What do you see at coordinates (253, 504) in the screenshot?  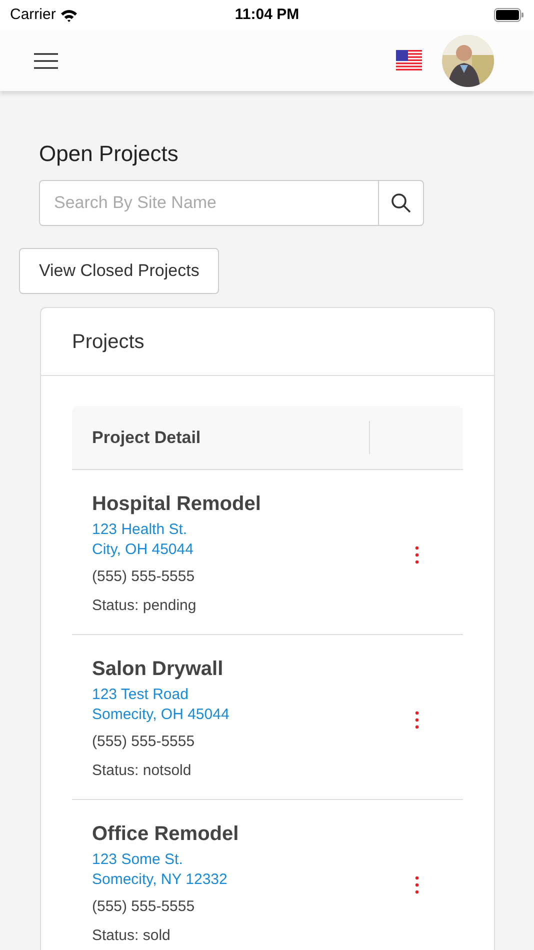 I see `project-name: Hospital Remodel` at bounding box center [253, 504].